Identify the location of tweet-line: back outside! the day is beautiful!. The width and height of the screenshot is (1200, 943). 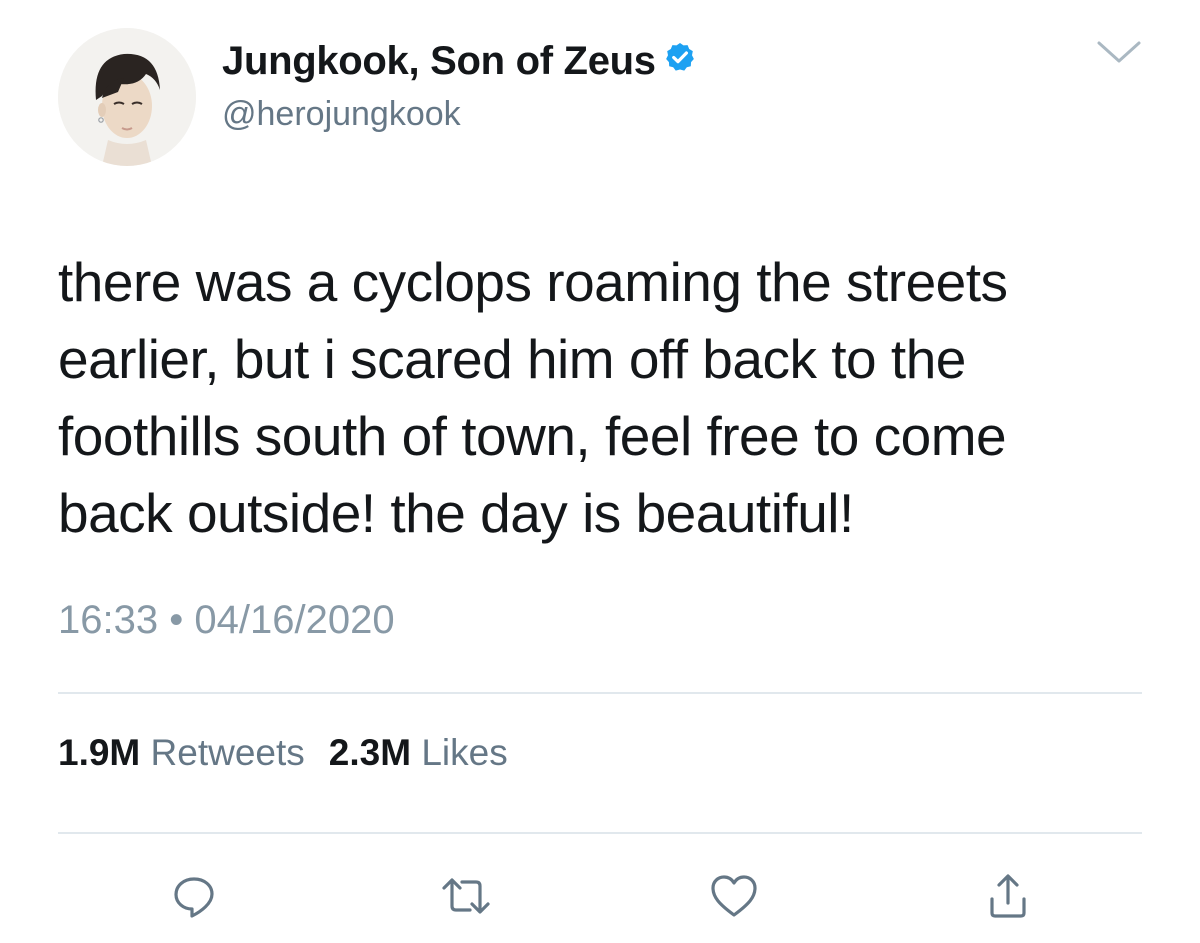
(456, 513).